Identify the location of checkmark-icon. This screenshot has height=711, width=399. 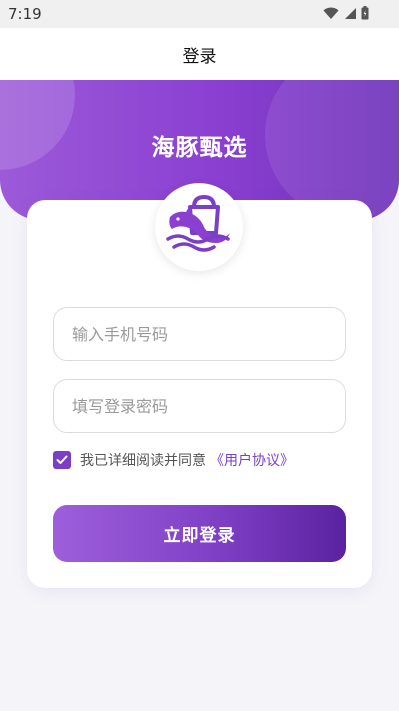
(62, 459).